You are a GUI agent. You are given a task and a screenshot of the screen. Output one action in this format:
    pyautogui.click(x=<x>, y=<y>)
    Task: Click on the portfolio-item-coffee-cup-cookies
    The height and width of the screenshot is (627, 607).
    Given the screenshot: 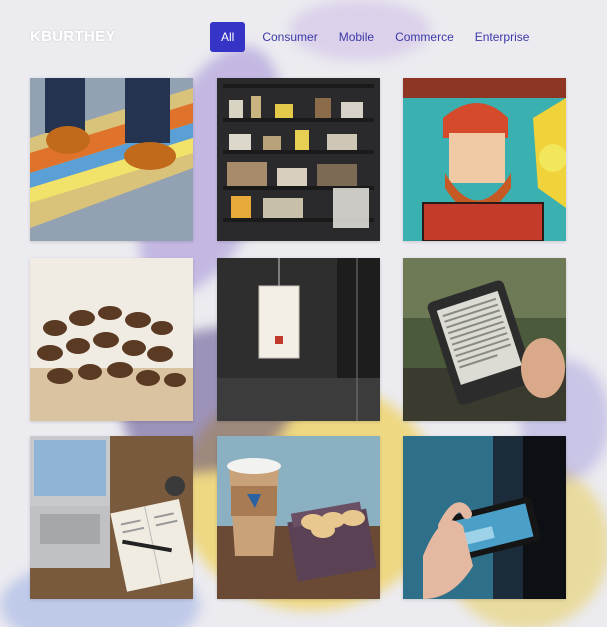 What is the action you would take?
    pyautogui.click(x=298, y=517)
    